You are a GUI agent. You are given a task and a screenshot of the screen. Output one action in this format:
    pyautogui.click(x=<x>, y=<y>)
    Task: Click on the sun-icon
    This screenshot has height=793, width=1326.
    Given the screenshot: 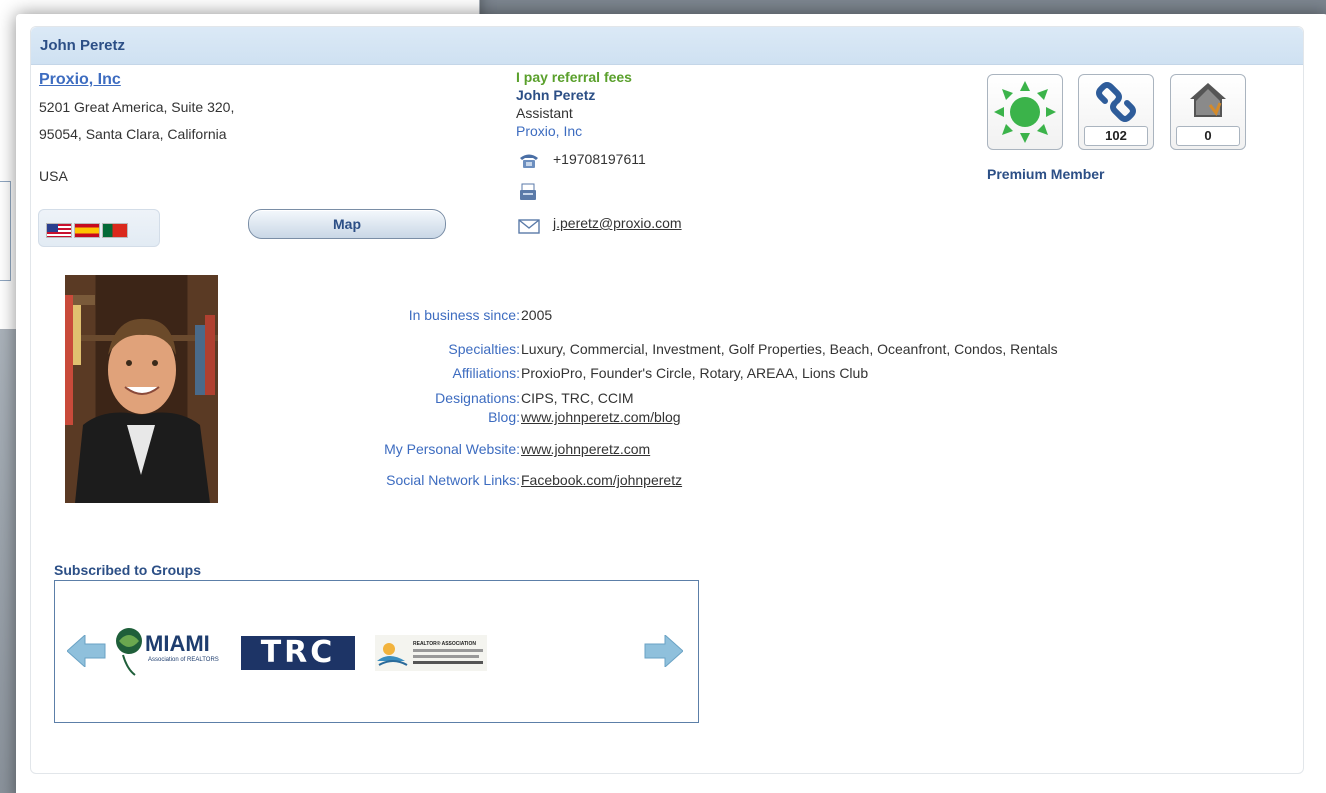 What is the action you would take?
    pyautogui.click(x=1025, y=112)
    